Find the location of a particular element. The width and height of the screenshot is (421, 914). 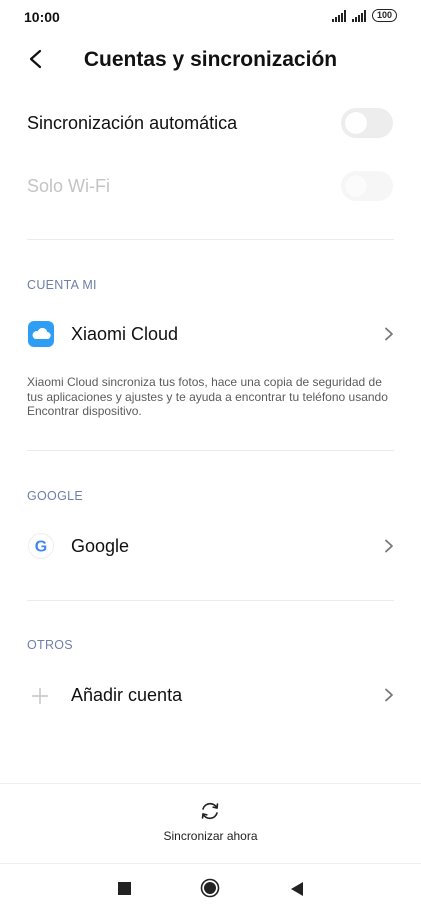

wifi-only-toggle is located at coordinates (367, 186).